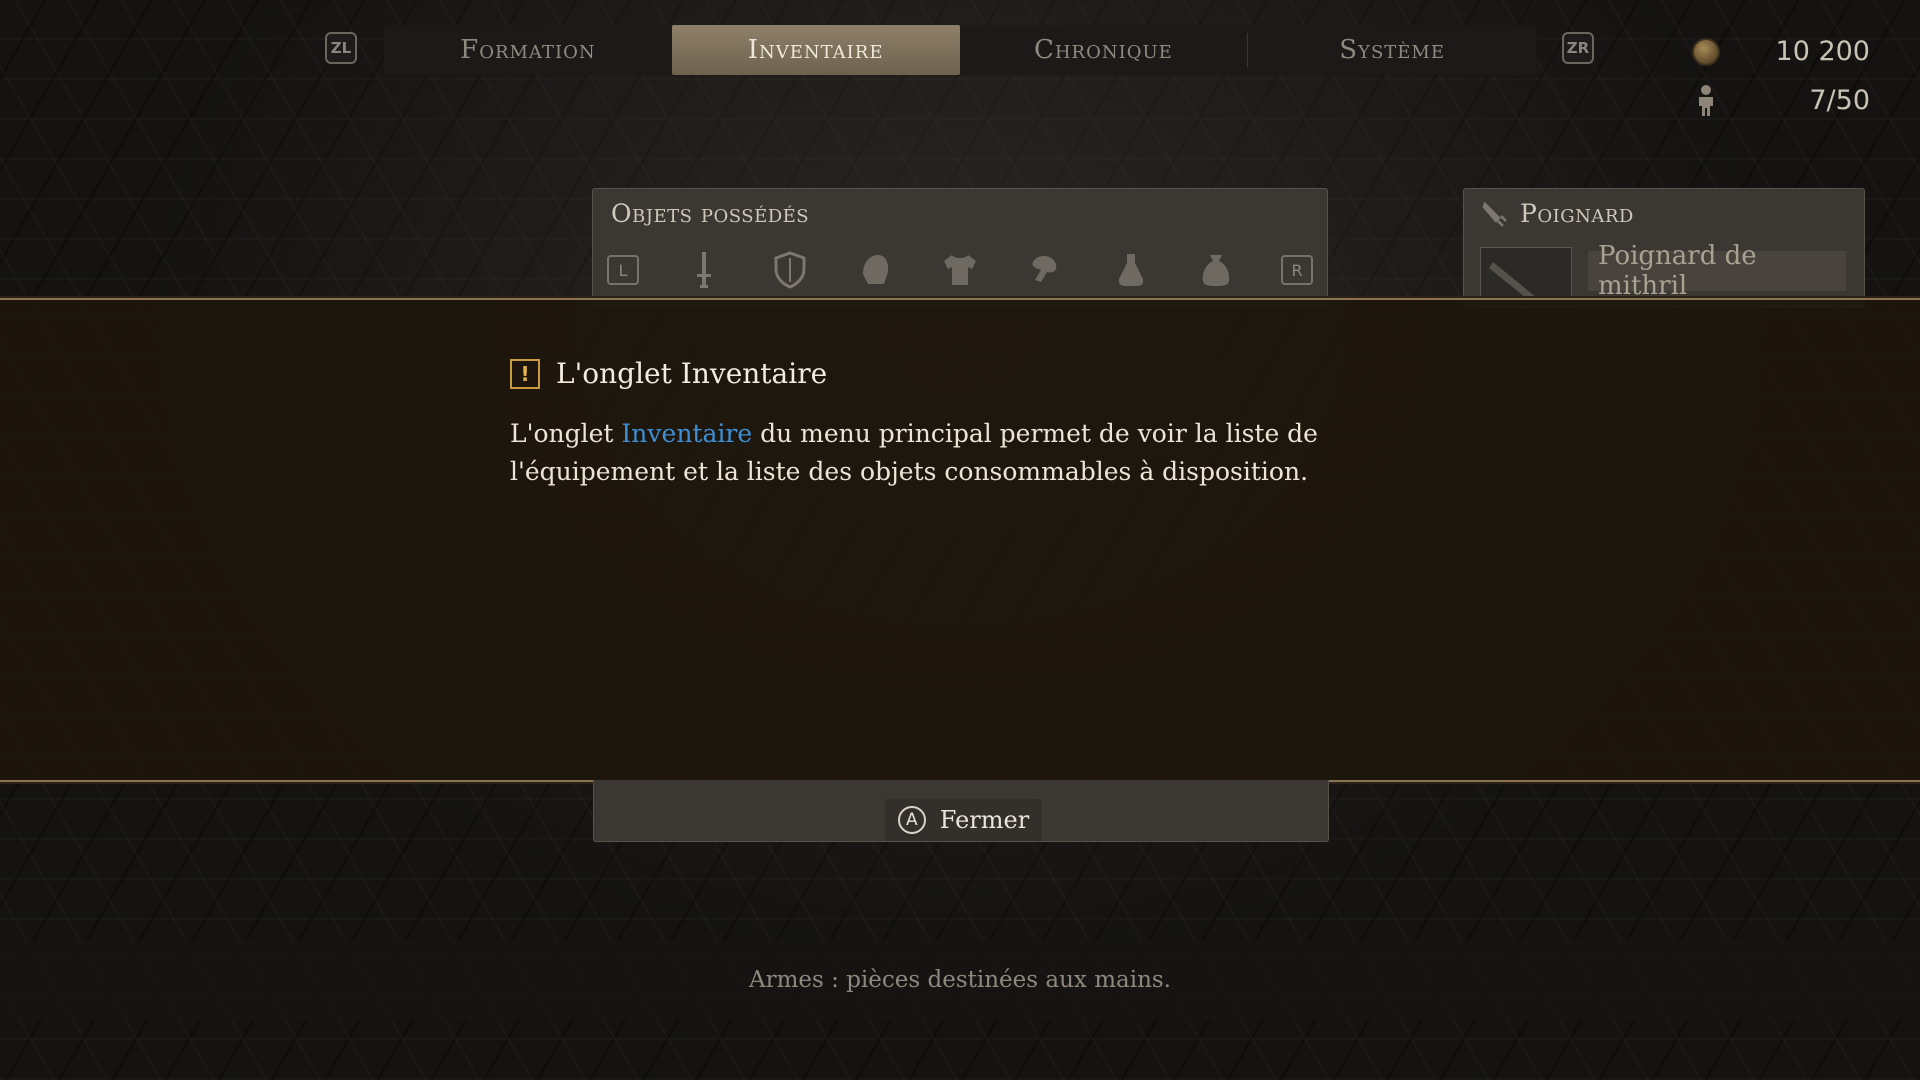 The height and width of the screenshot is (1080, 1920). I want to click on gold-display: 10 200, so click(1781, 51).